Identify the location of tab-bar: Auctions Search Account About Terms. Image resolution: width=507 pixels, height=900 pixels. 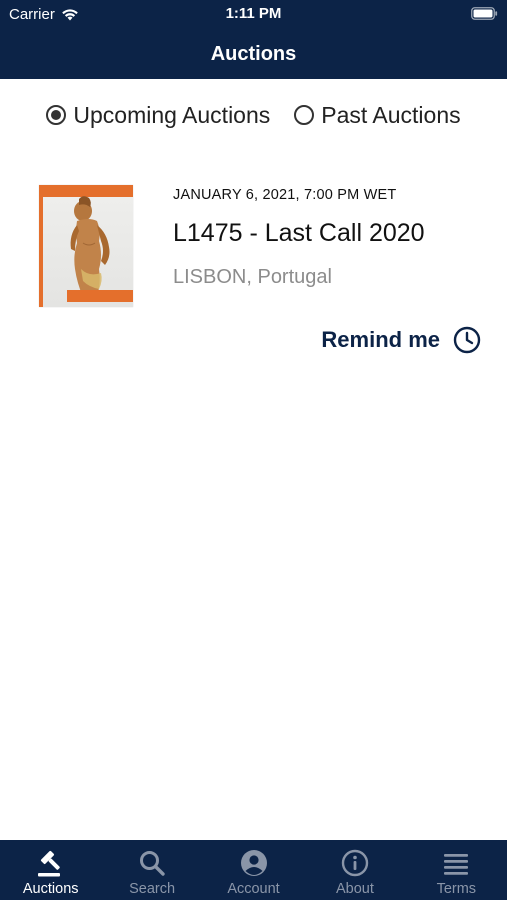
(253, 870).